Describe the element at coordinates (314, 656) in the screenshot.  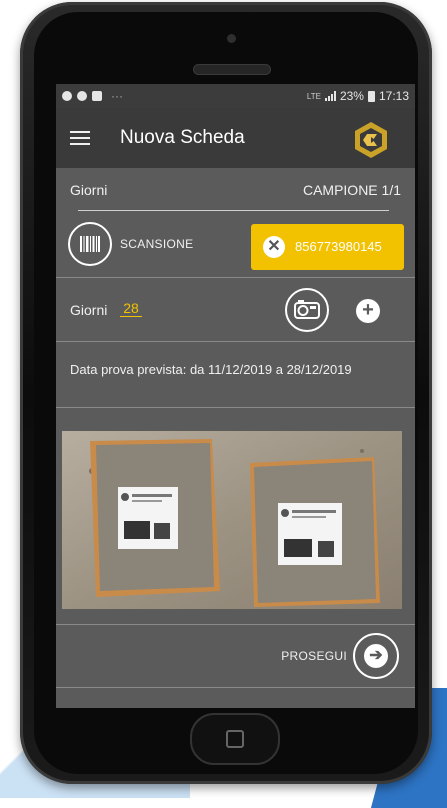
I see `continue-label: PROSEGUI` at that location.